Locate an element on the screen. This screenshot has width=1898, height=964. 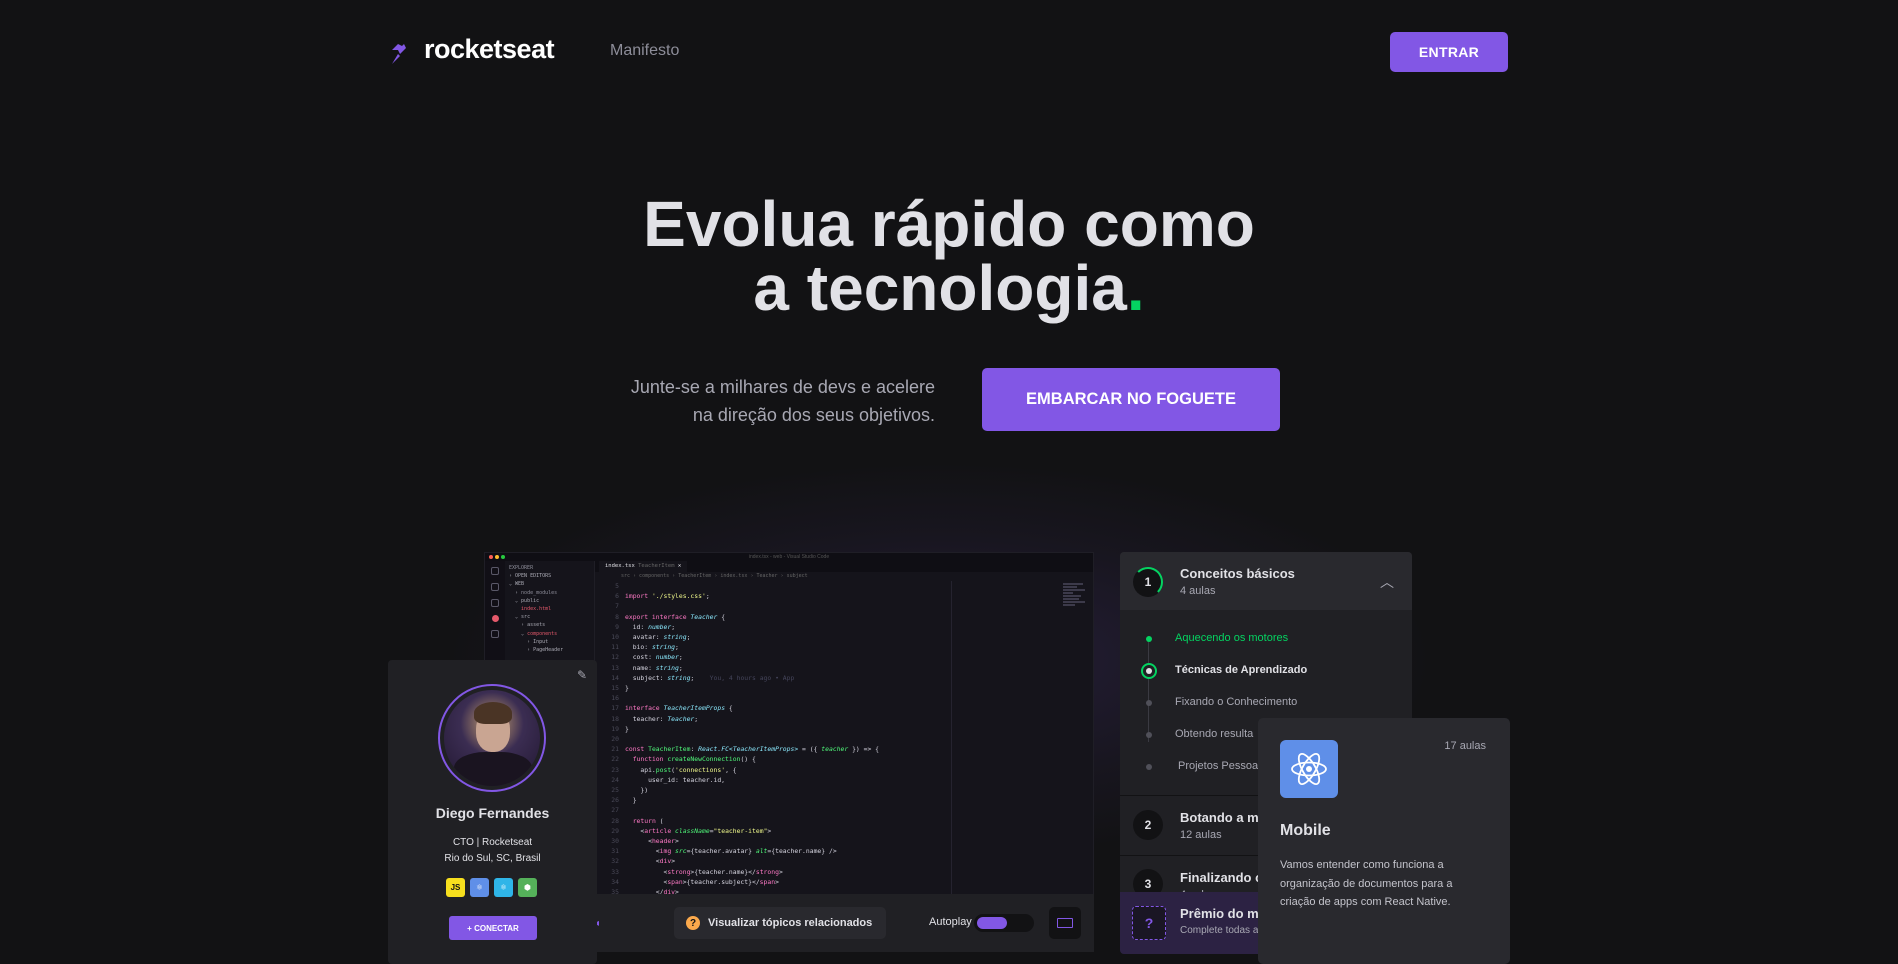
cta-button: EMBARCAR NO FOGUETE is located at coordinates (1131, 399).